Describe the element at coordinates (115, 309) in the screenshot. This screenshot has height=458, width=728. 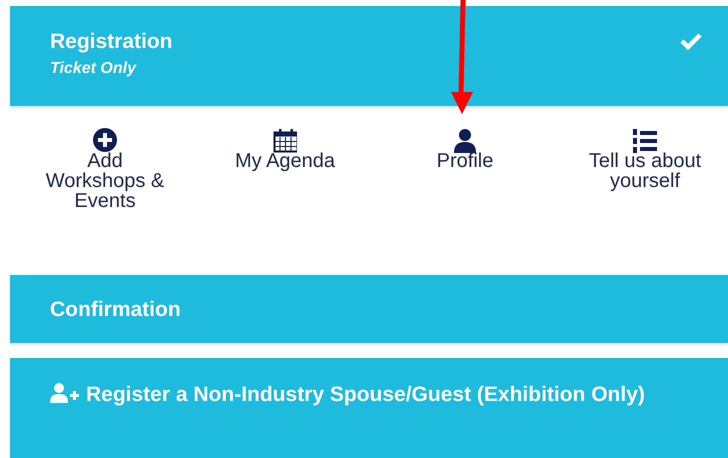
I see `section-title: Confirmation` at that location.